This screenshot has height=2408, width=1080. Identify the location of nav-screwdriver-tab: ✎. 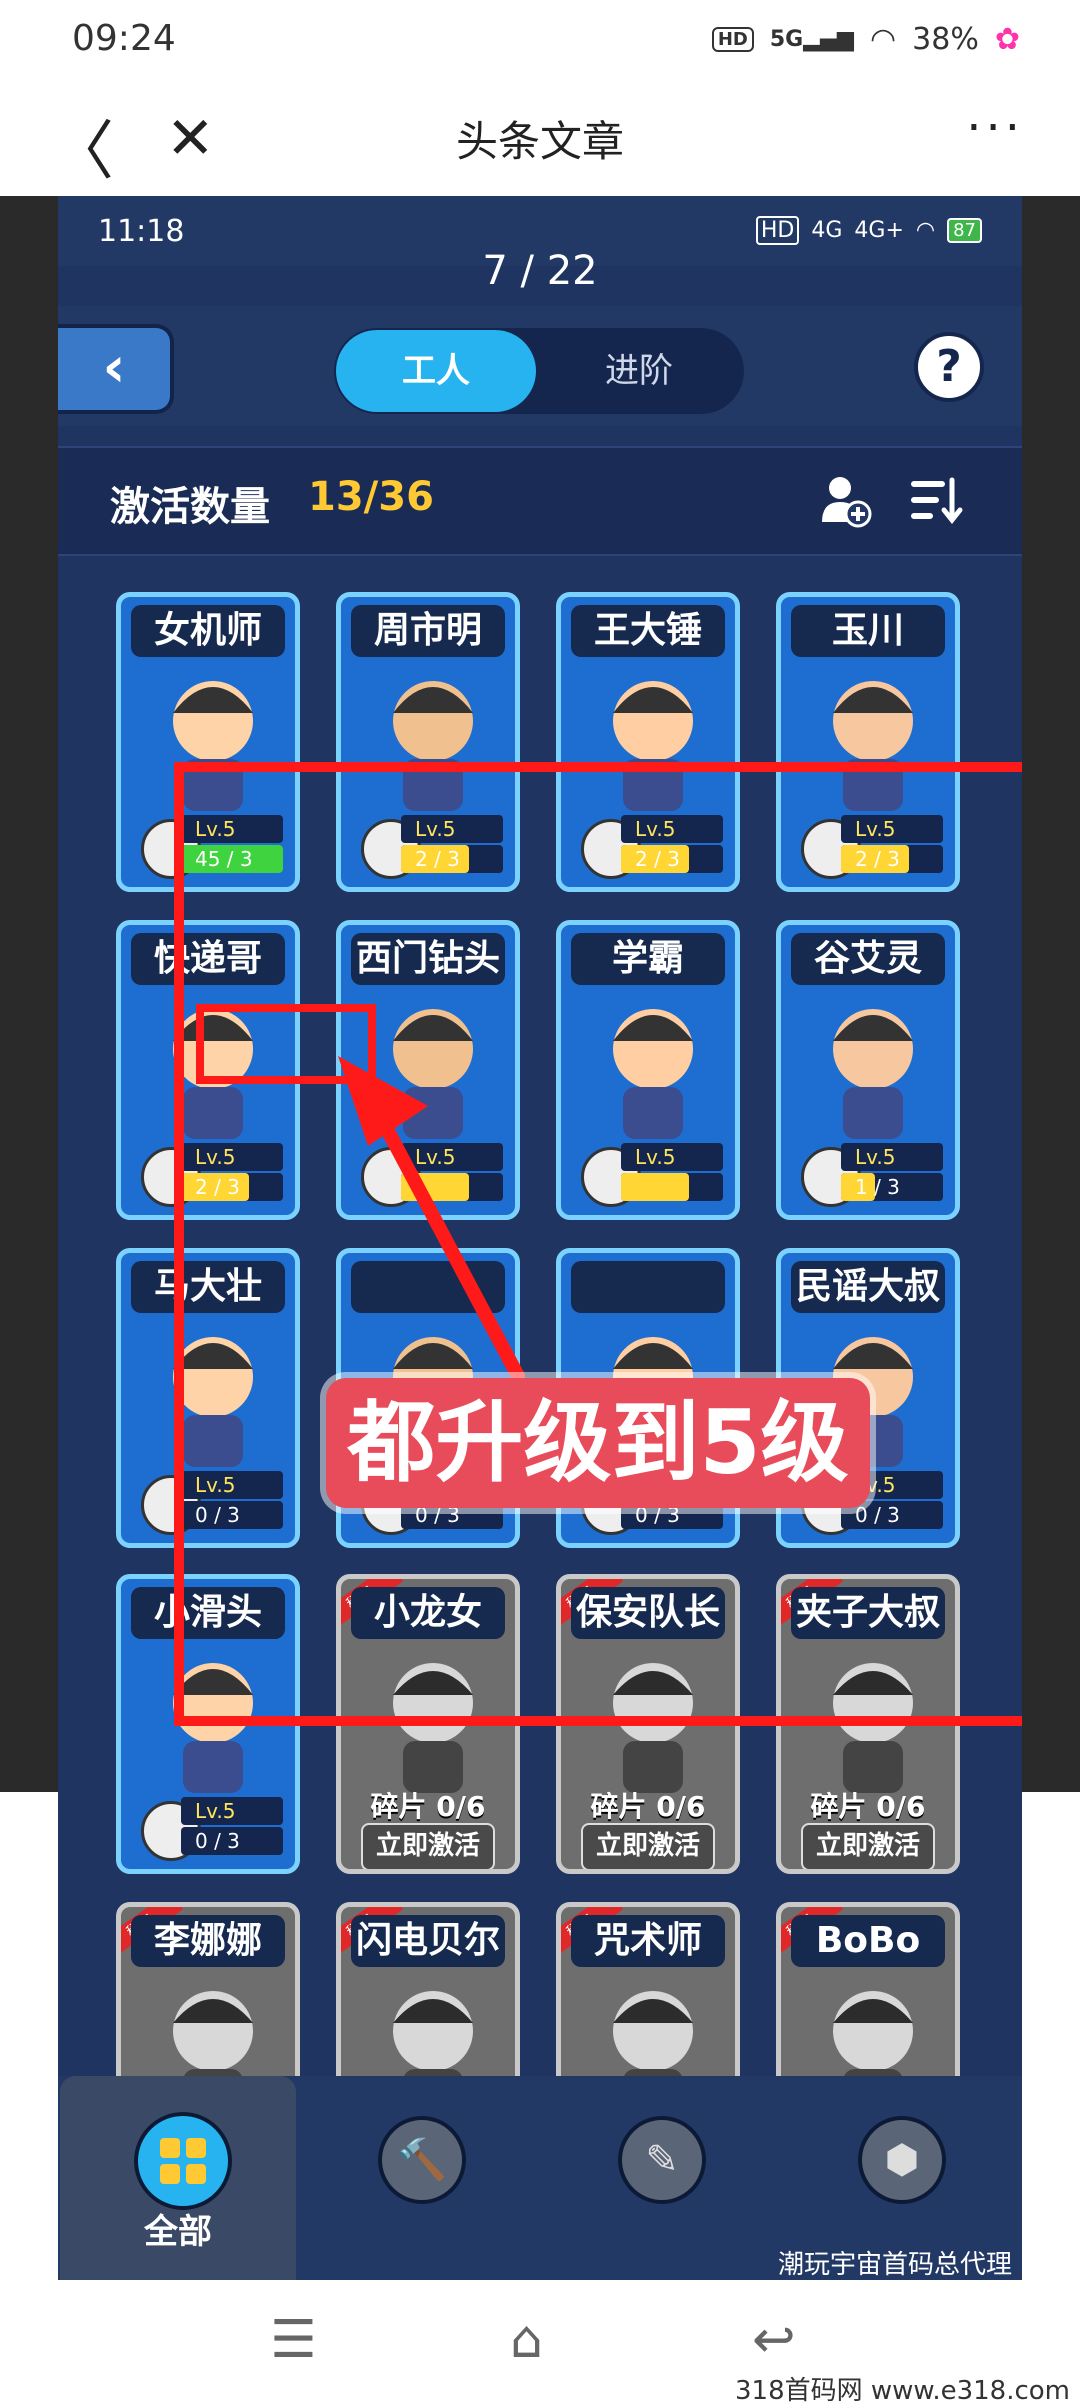
(662, 2160).